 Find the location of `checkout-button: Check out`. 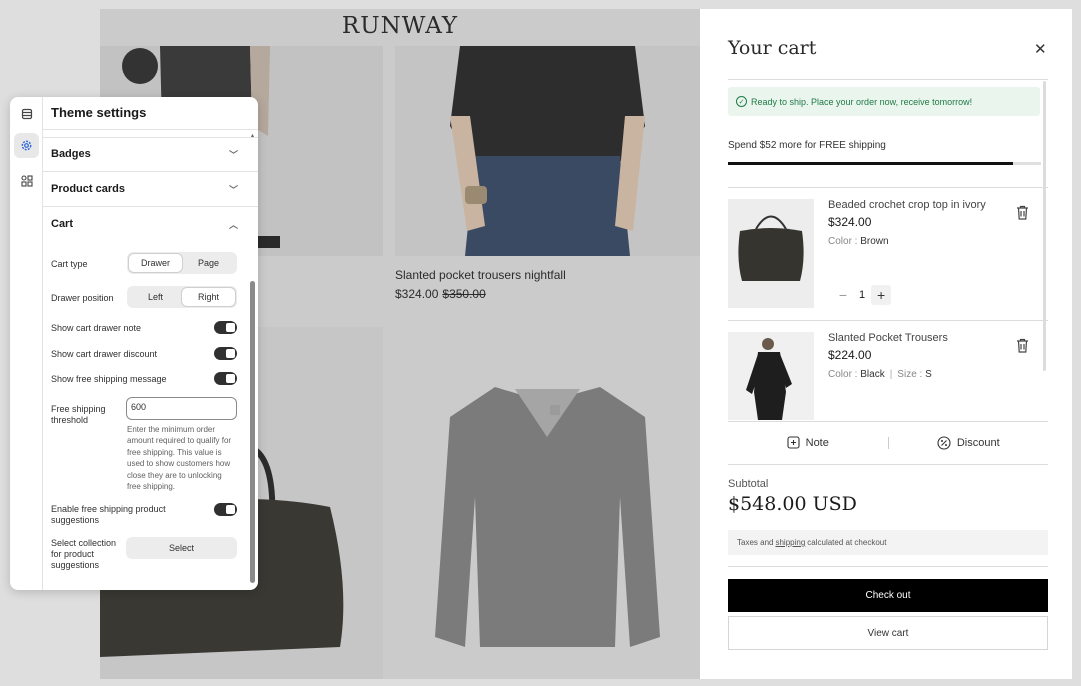

checkout-button: Check out is located at coordinates (888, 595).